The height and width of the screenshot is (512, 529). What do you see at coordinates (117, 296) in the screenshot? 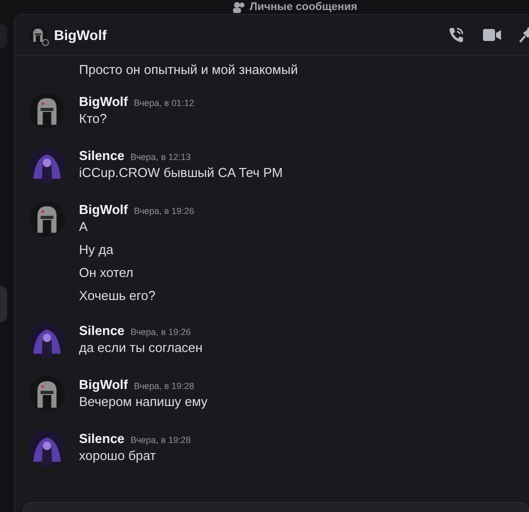
I see `message-text: Хочешь его?` at bounding box center [117, 296].